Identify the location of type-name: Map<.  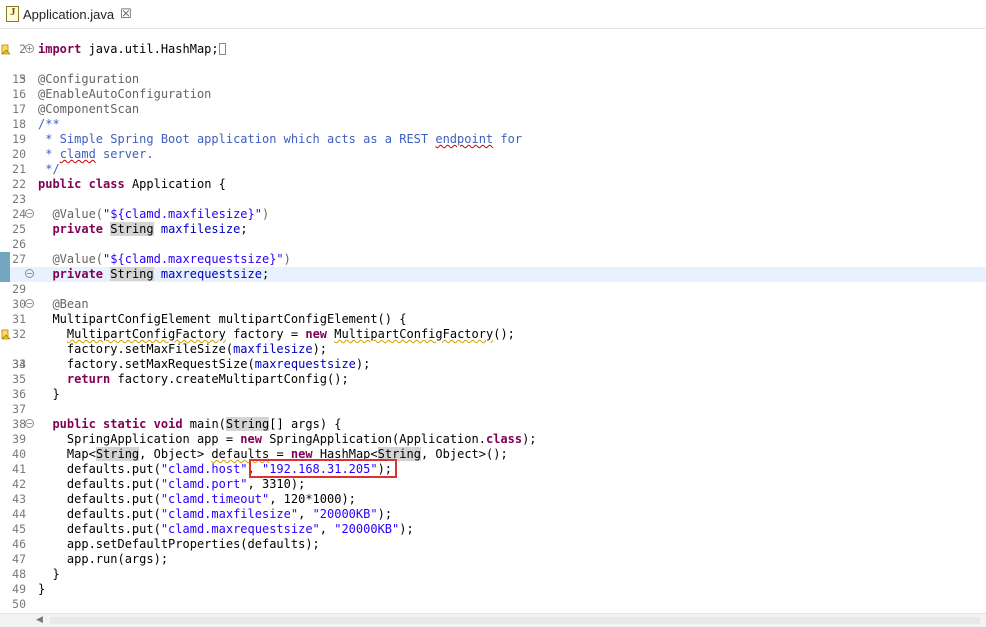
(81, 454).